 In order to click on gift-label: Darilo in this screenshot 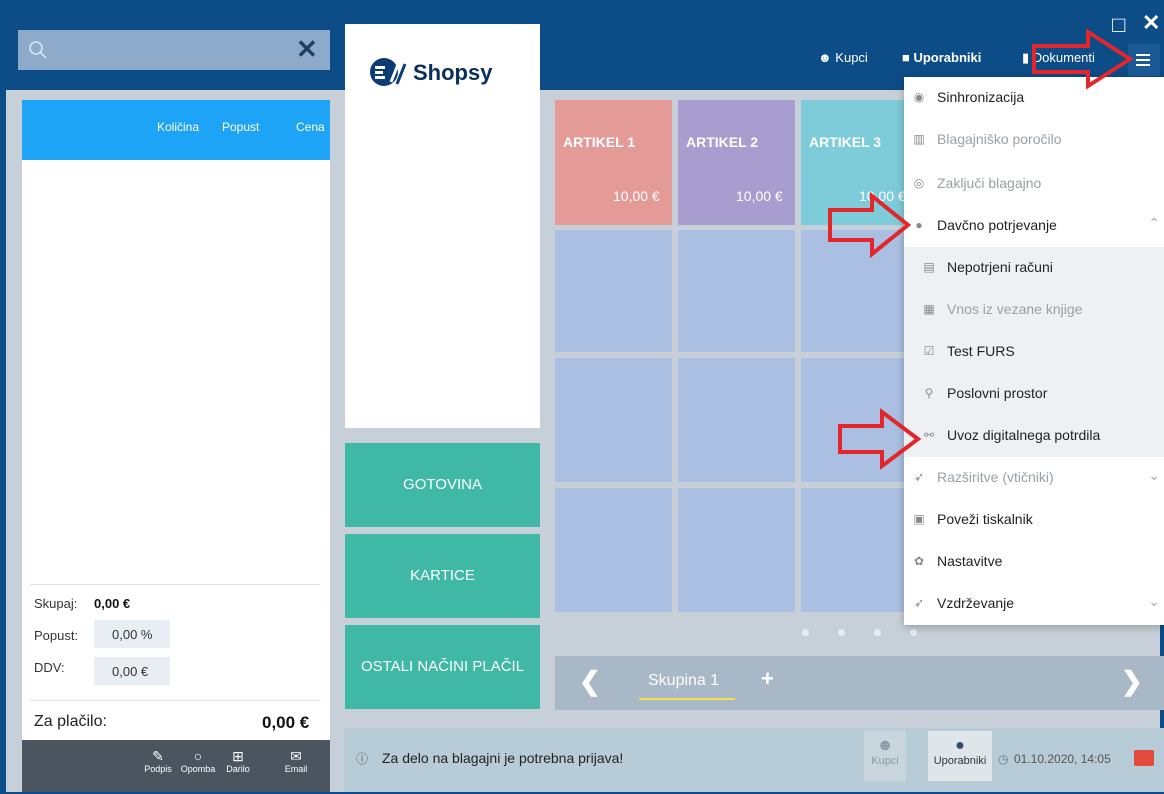, I will do `click(238, 769)`.